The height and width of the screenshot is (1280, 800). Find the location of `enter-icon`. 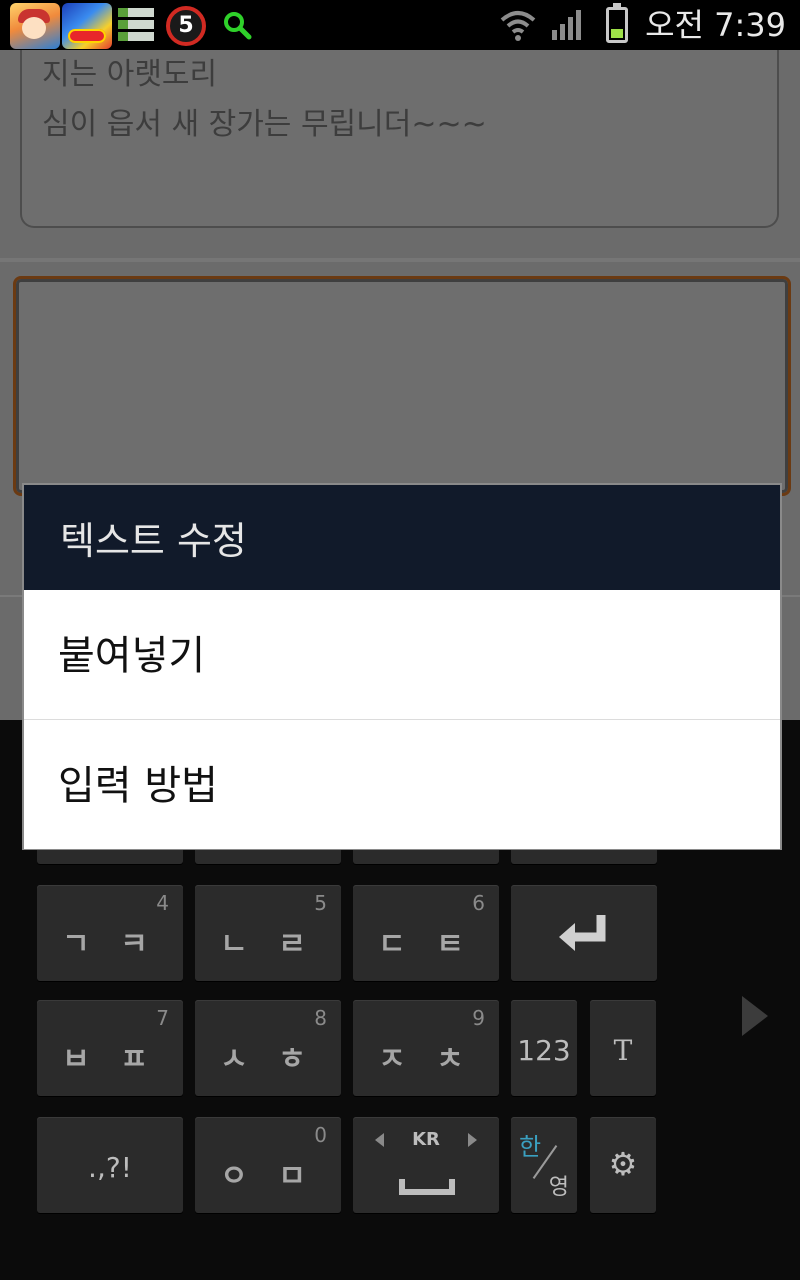

enter-icon is located at coordinates (582, 933).